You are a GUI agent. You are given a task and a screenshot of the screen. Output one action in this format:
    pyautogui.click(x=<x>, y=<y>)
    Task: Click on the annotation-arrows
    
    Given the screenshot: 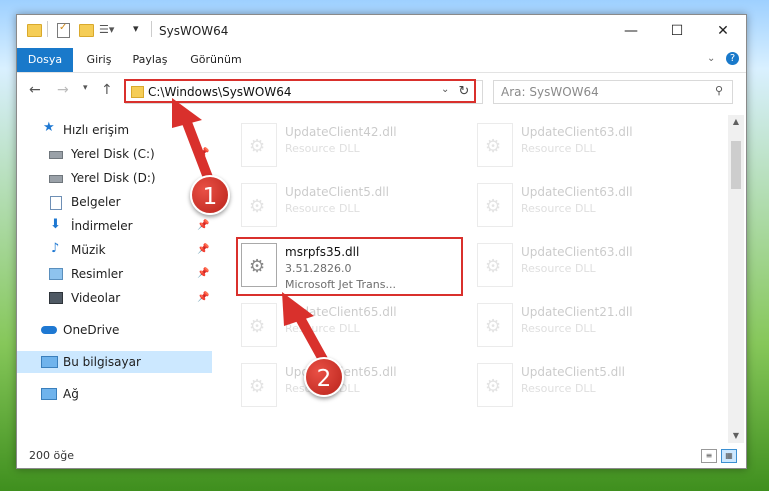 What is the action you would take?
    pyautogui.click(x=253, y=237)
    